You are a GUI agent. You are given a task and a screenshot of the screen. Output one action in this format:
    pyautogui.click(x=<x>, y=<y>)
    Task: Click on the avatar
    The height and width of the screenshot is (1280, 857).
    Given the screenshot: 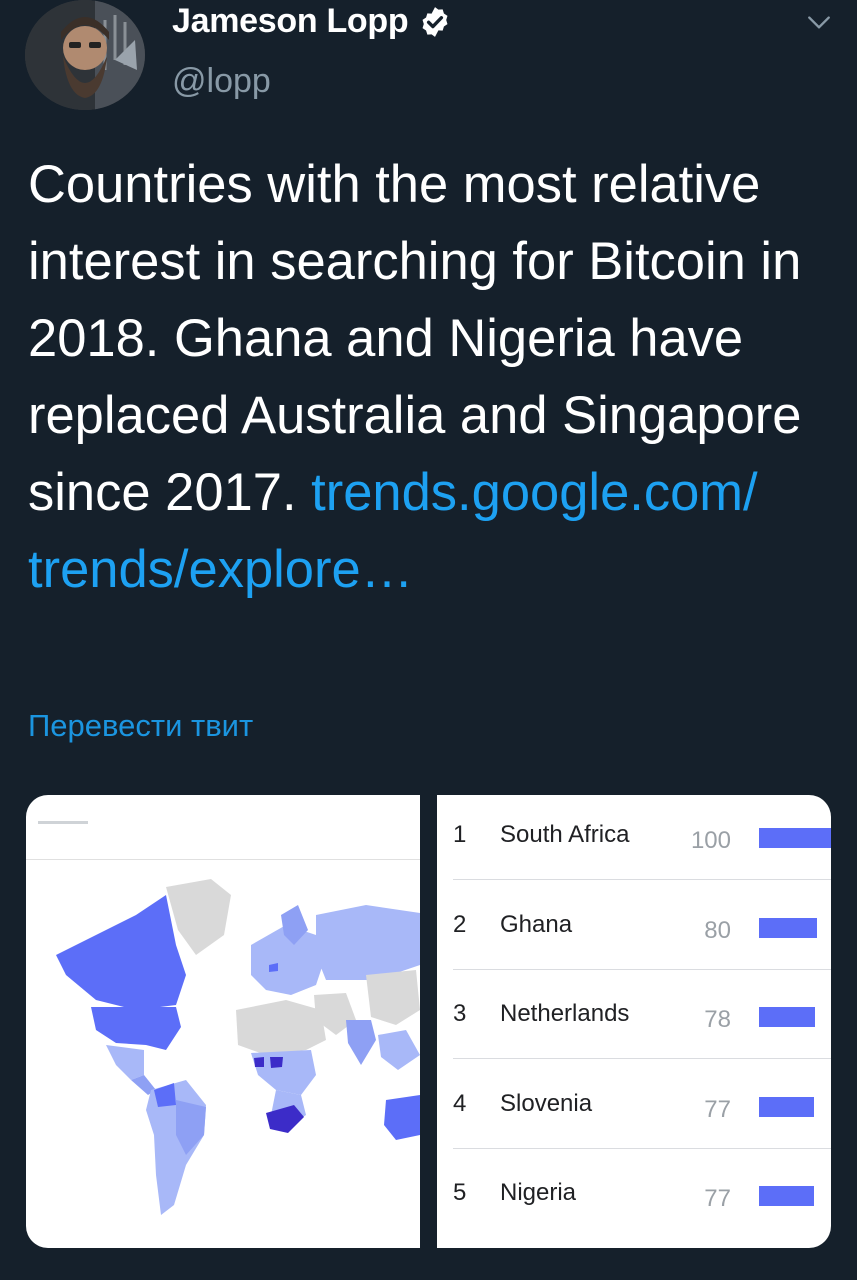 What is the action you would take?
    pyautogui.click(x=85, y=55)
    